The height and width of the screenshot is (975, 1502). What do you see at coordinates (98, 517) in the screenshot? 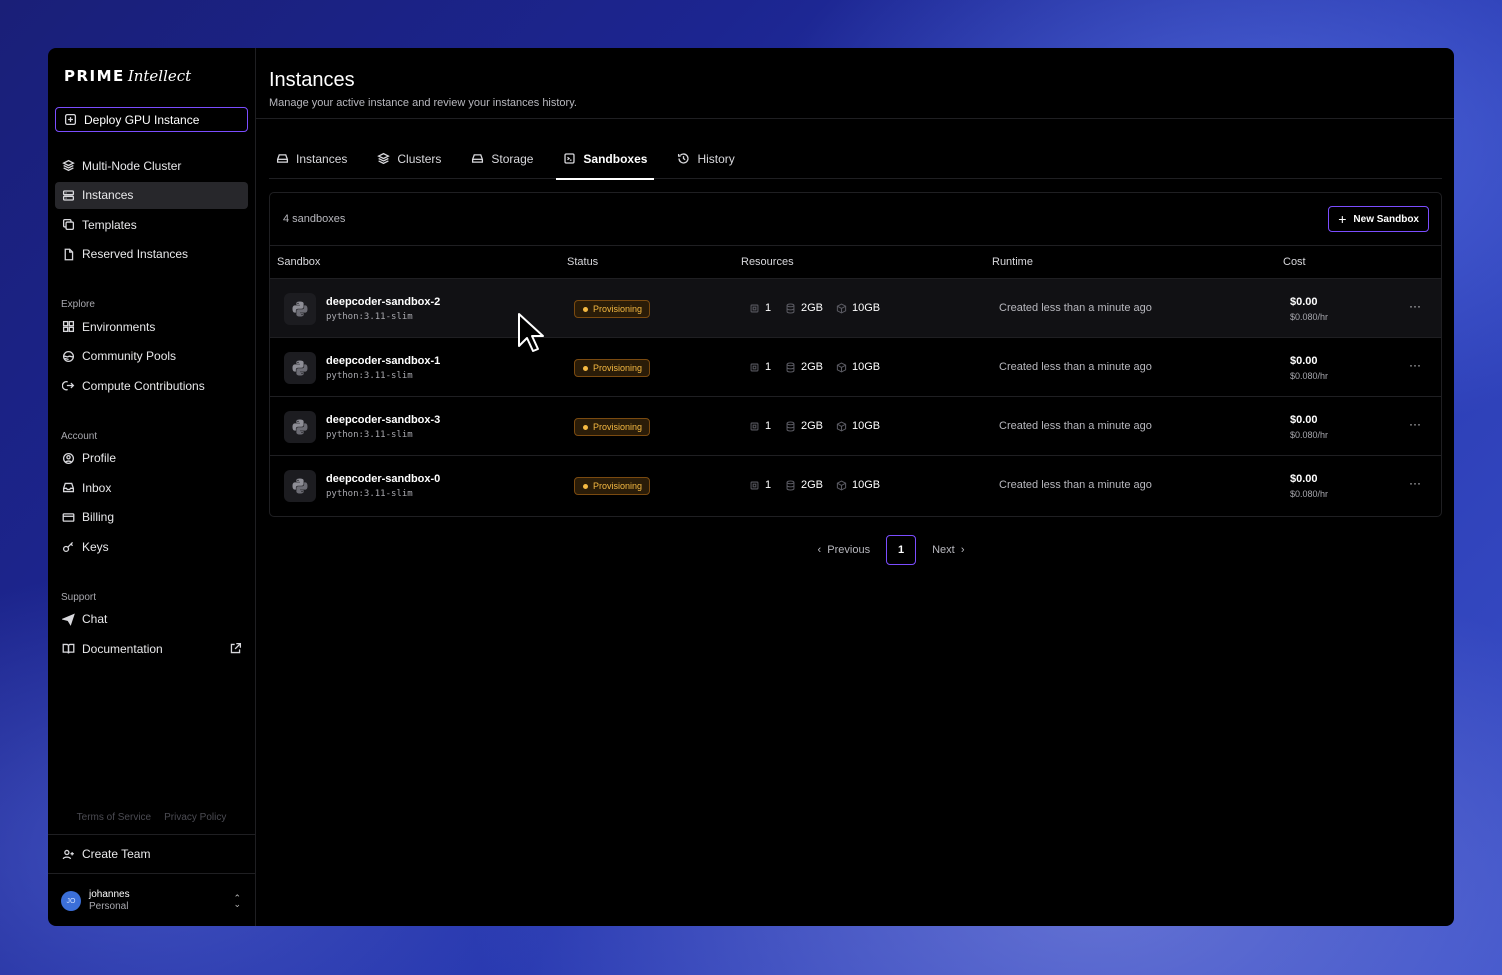
I see `sidebar-item-label: Billing` at bounding box center [98, 517].